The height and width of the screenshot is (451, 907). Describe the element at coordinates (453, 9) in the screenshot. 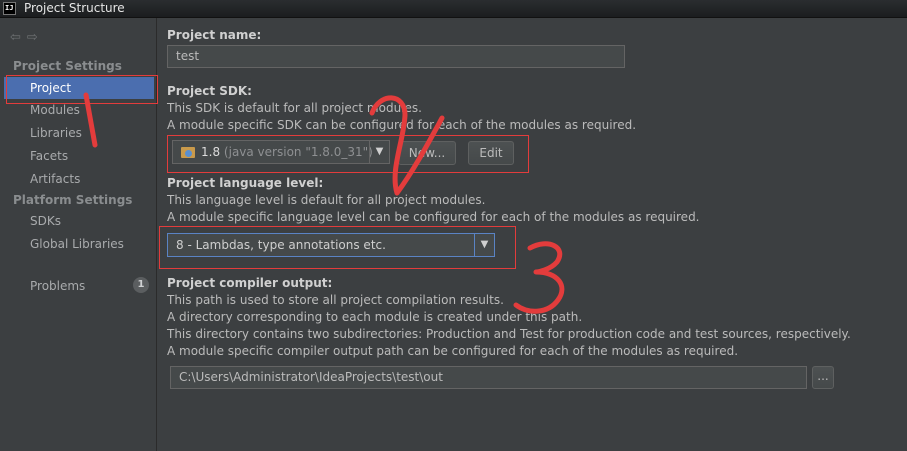

I see `title-bar: IJ Project Structure` at that location.